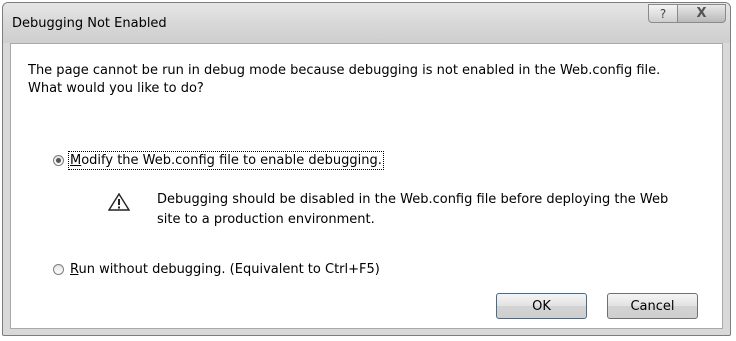  Describe the element at coordinates (366, 23) in the screenshot. I see `title-bar: Debugging Not Enabled ? X` at that location.